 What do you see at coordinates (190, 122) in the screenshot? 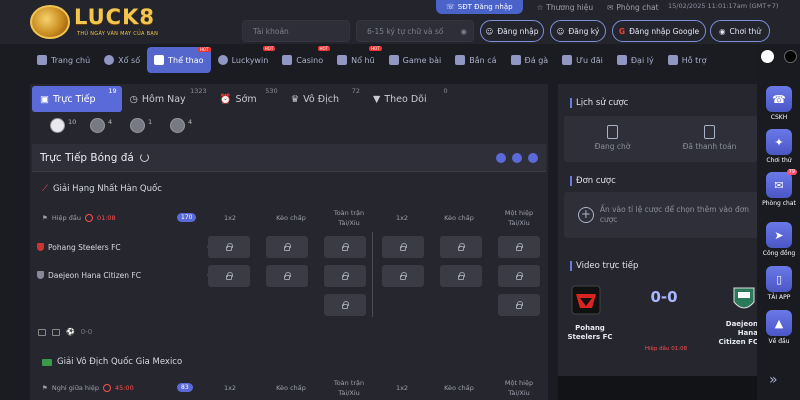
I see `sport-count: 4` at bounding box center [190, 122].